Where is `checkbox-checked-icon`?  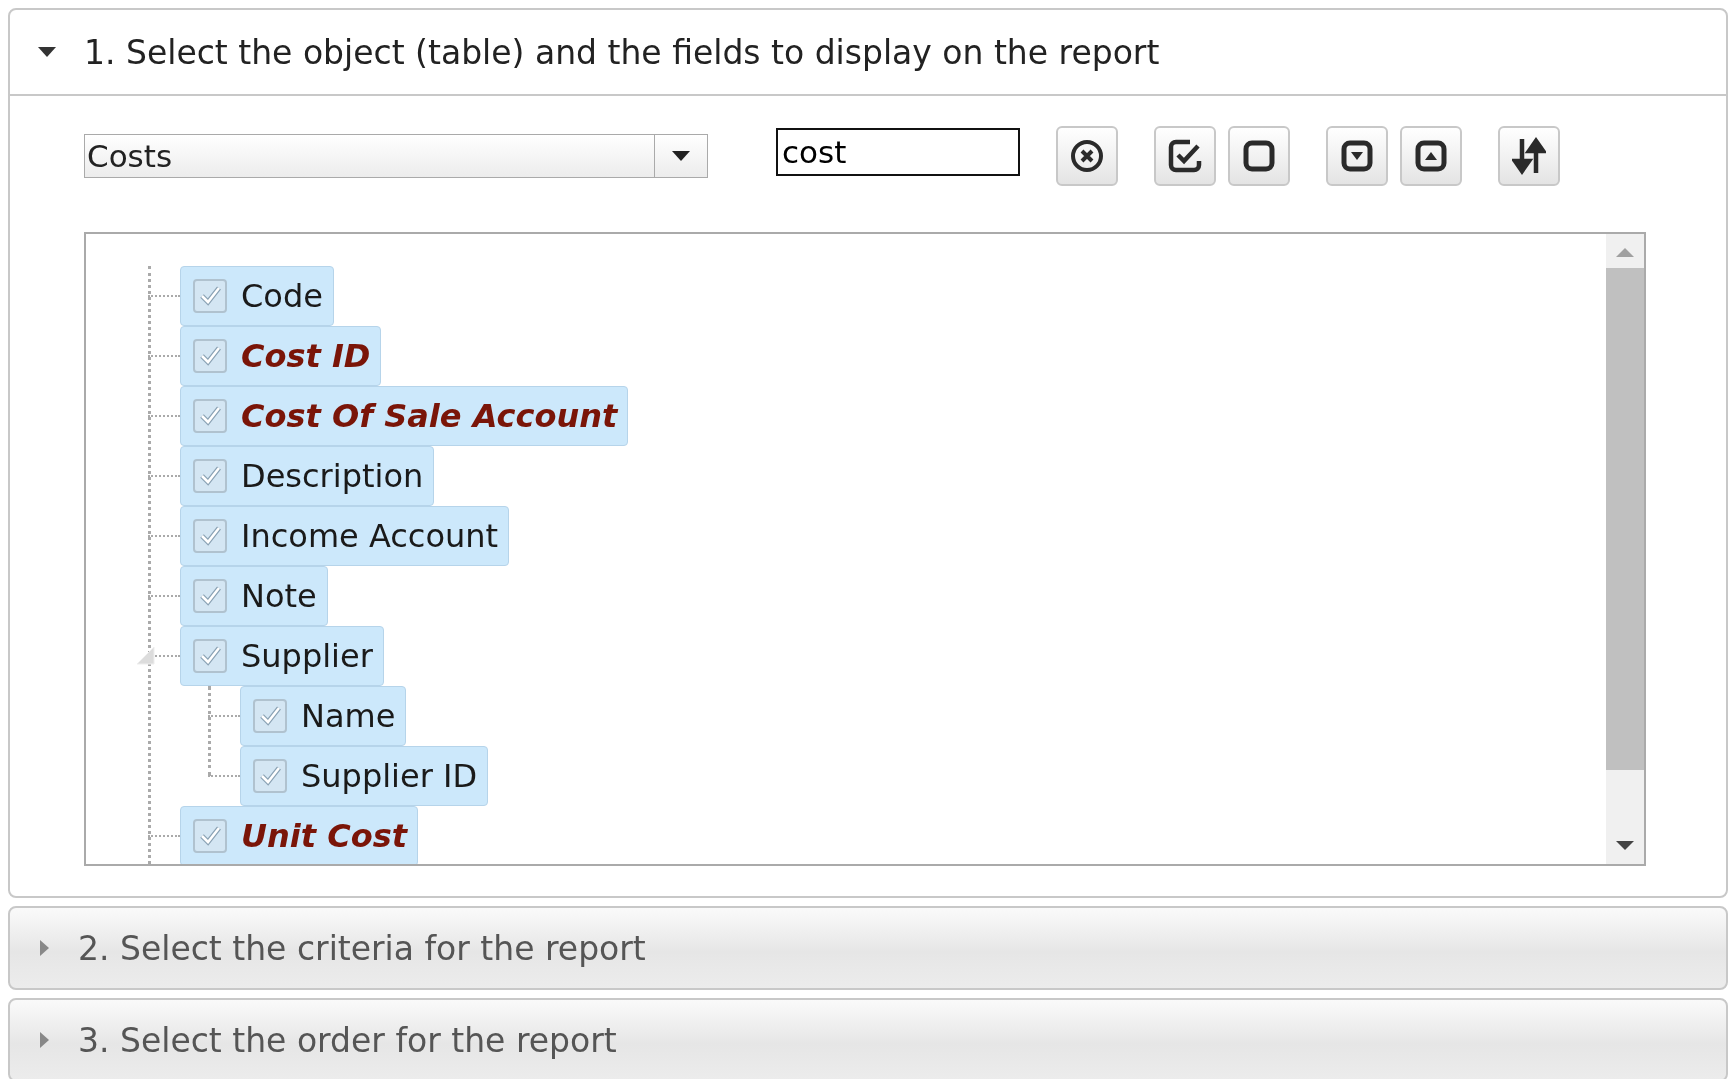 checkbox-checked-icon is located at coordinates (1185, 156).